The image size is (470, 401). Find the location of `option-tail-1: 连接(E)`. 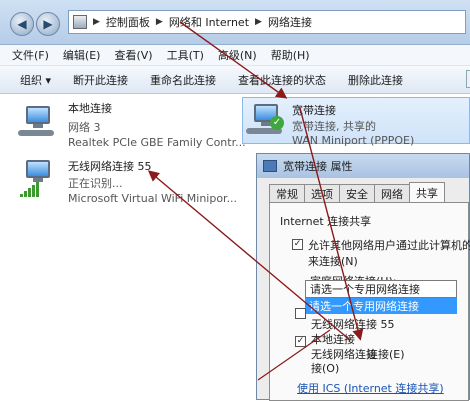

option-tail-1: 连接(E) is located at coordinates (386, 354).